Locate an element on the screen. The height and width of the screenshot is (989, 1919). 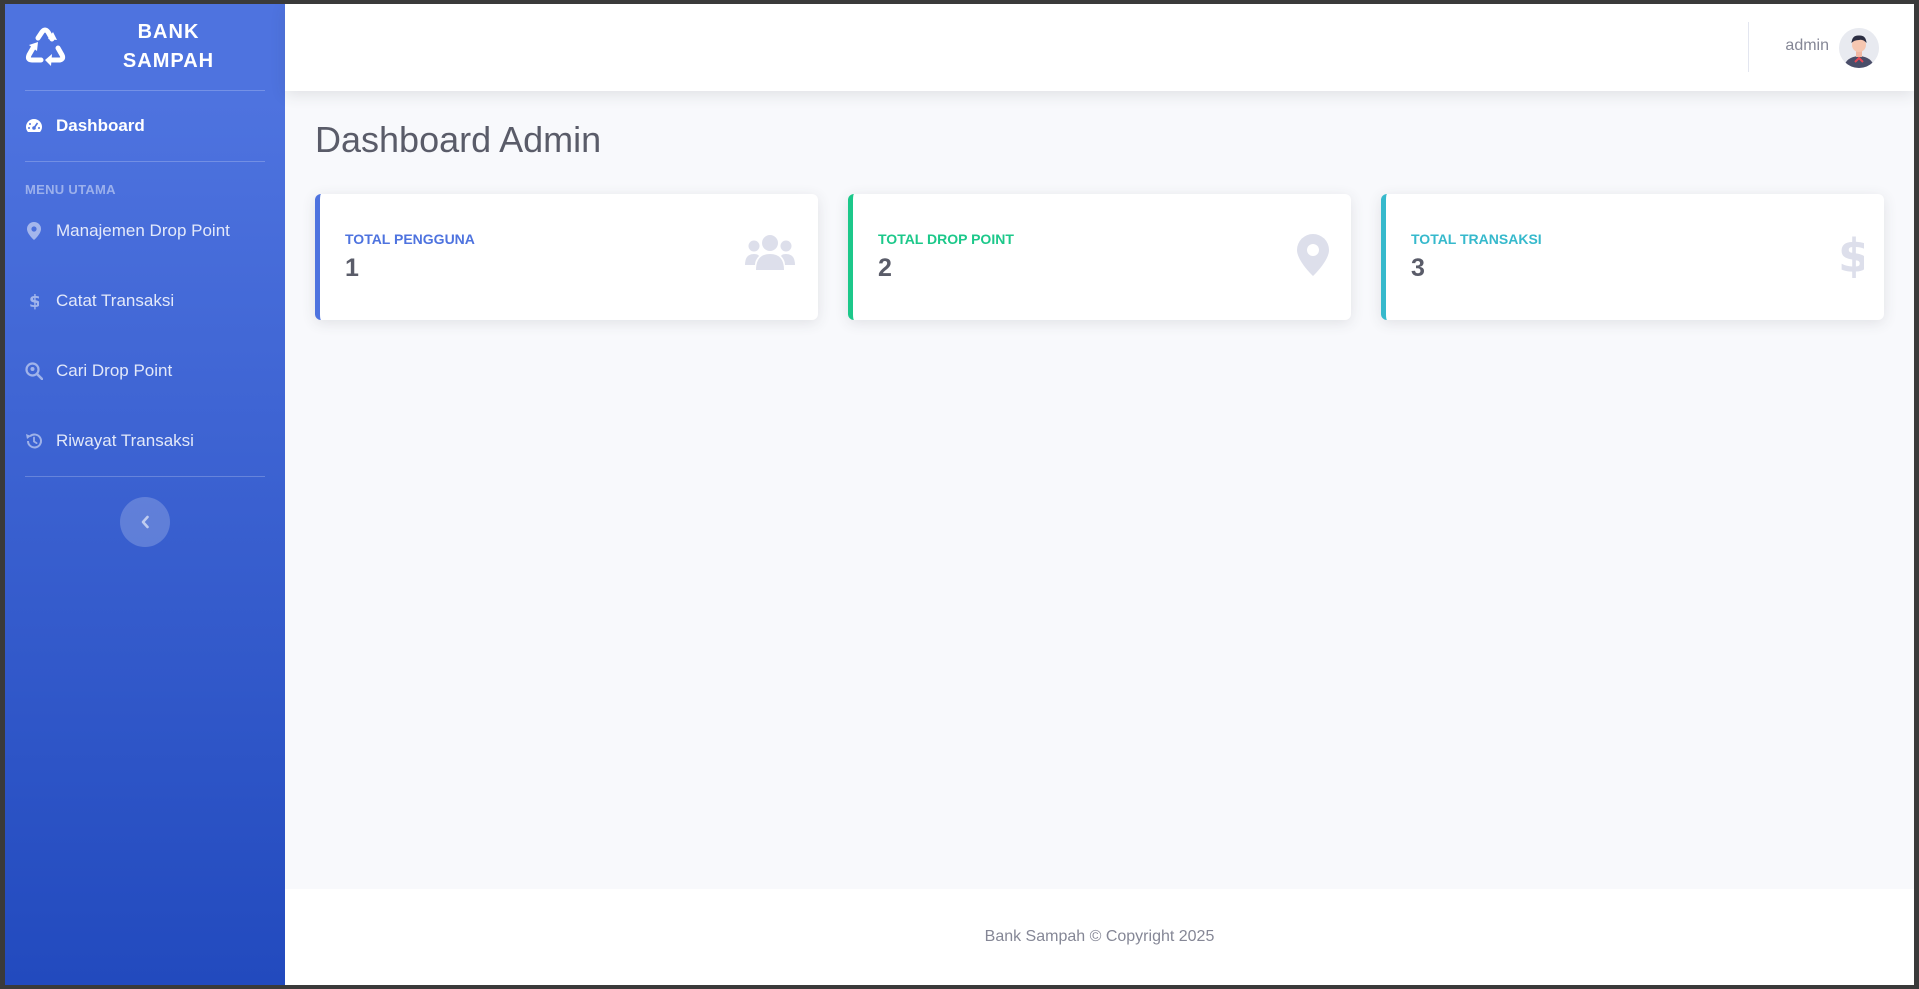
sidebar-item-label: Riwayat Transaksi is located at coordinates (125, 440).